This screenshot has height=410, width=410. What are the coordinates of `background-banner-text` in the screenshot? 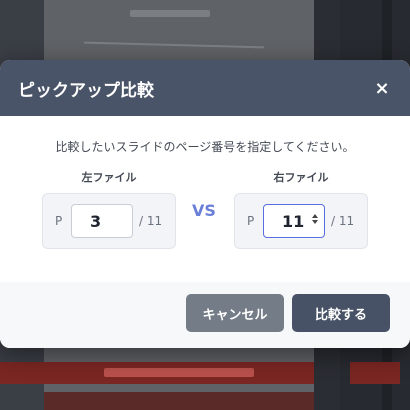 It's located at (179, 372).